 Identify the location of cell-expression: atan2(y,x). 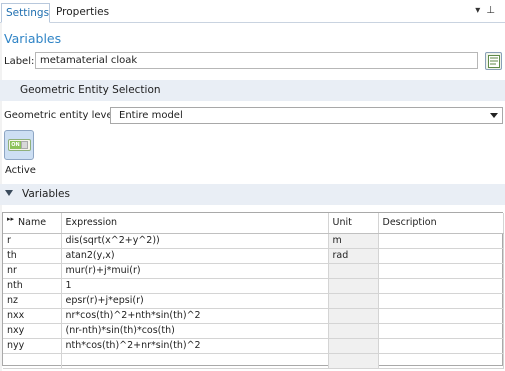
(195, 256).